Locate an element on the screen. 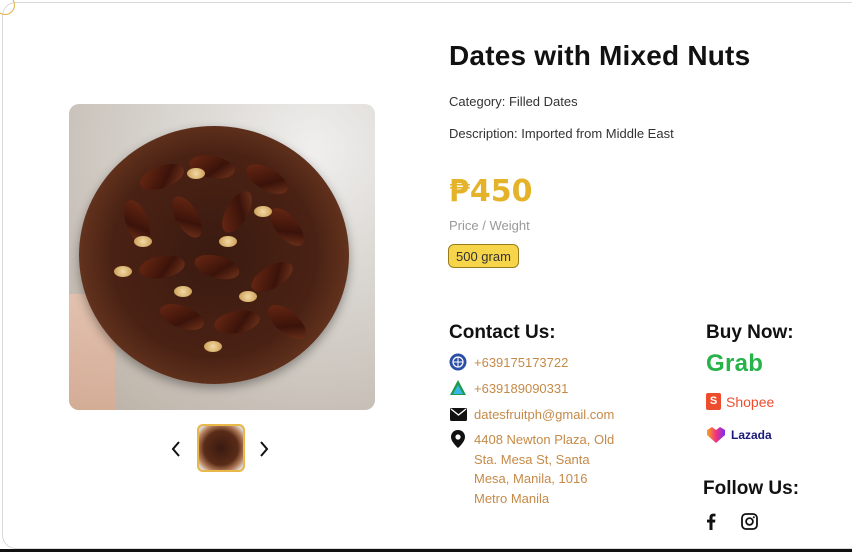 The width and height of the screenshot is (852, 552). lazada-link: Lazada is located at coordinates (739, 435).